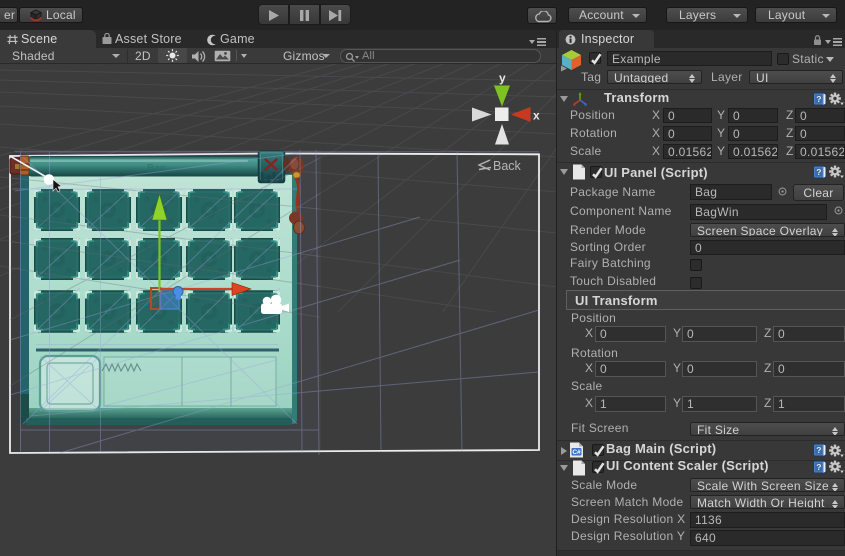 This screenshot has width=845, height=556. Describe the element at coordinates (507, 166) in the screenshot. I see `svg-text: Back` at that location.